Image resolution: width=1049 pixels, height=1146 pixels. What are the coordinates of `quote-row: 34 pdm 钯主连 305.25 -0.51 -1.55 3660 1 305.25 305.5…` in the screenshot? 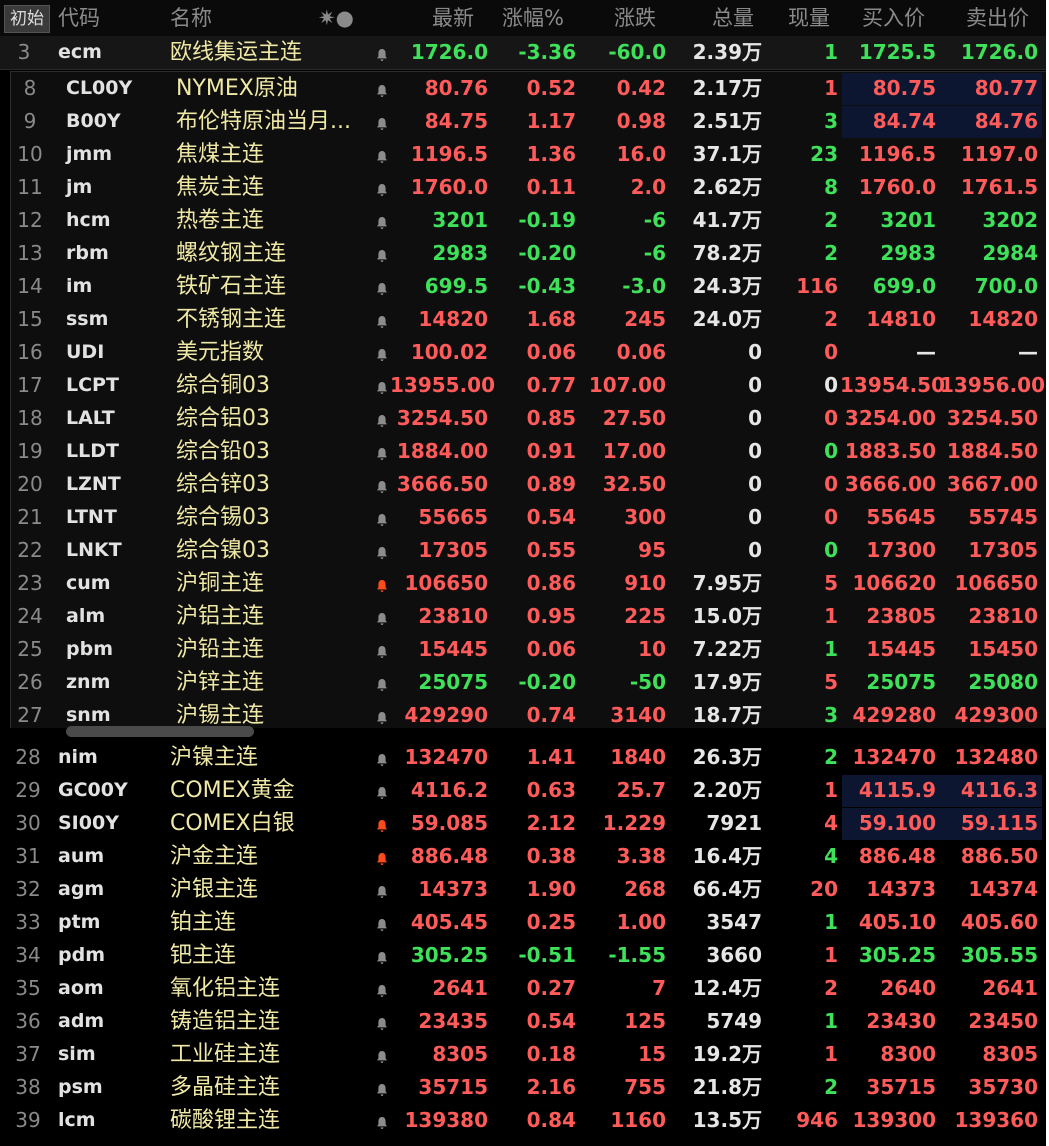 It's located at (524, 955).